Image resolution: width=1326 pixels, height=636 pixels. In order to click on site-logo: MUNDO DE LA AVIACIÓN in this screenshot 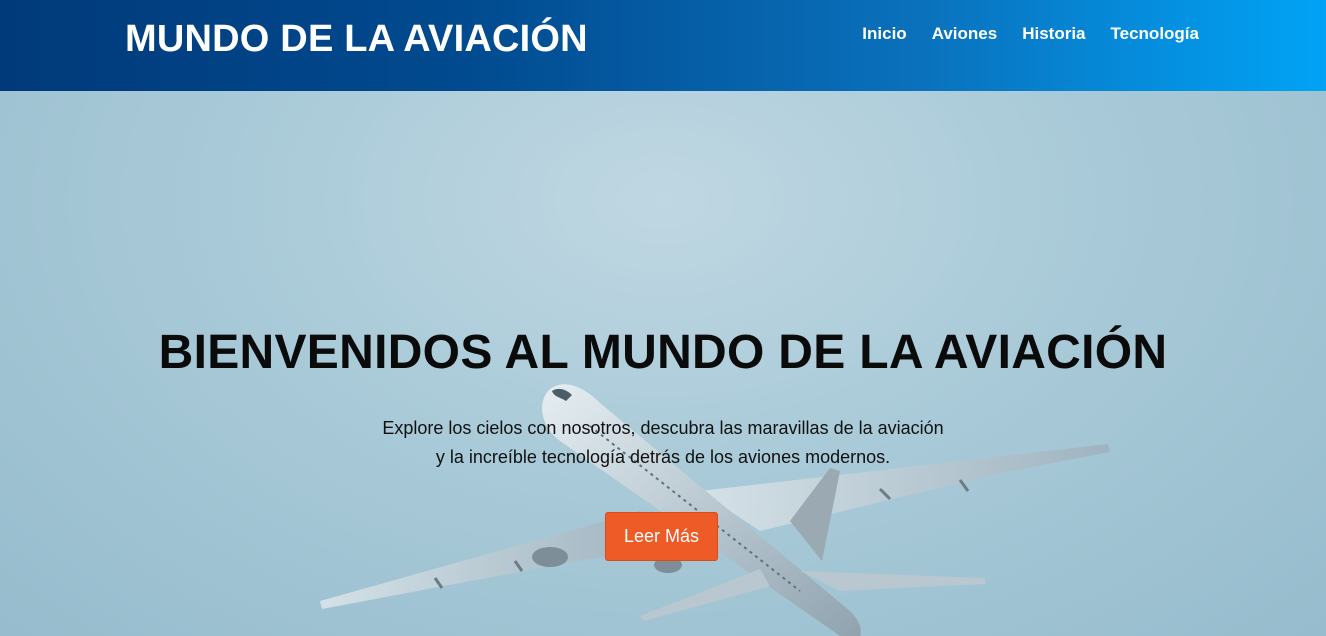, I will do `click(356, 39)`.